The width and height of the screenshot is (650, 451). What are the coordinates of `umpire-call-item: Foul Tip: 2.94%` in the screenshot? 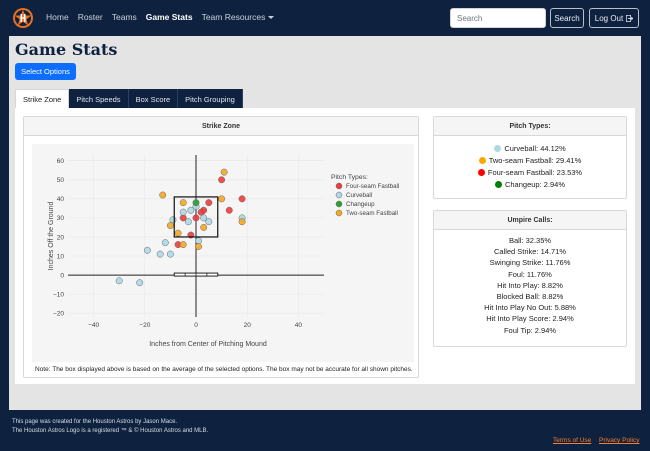 It's located at (530, 330).